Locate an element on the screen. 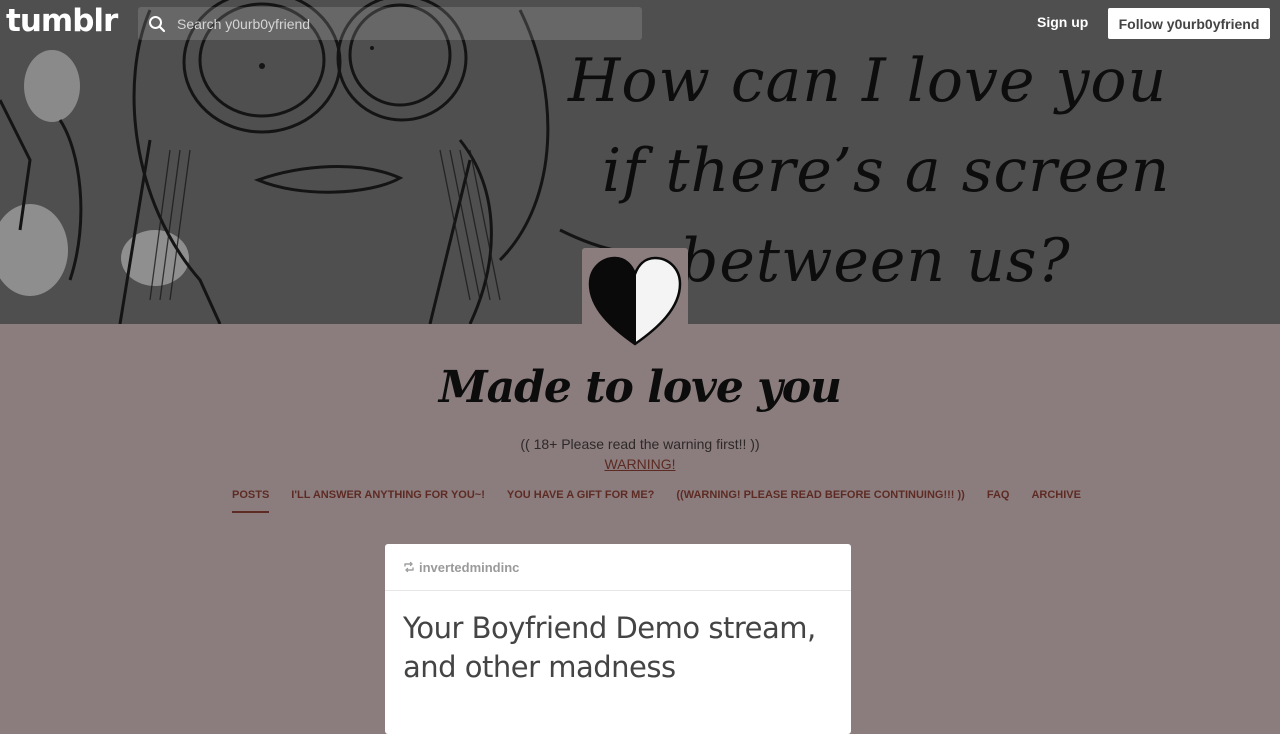 Image resolution: width=1280 pixels, height=734 pixels. tab-faq: FAQ is located at coordinates (998, 501).